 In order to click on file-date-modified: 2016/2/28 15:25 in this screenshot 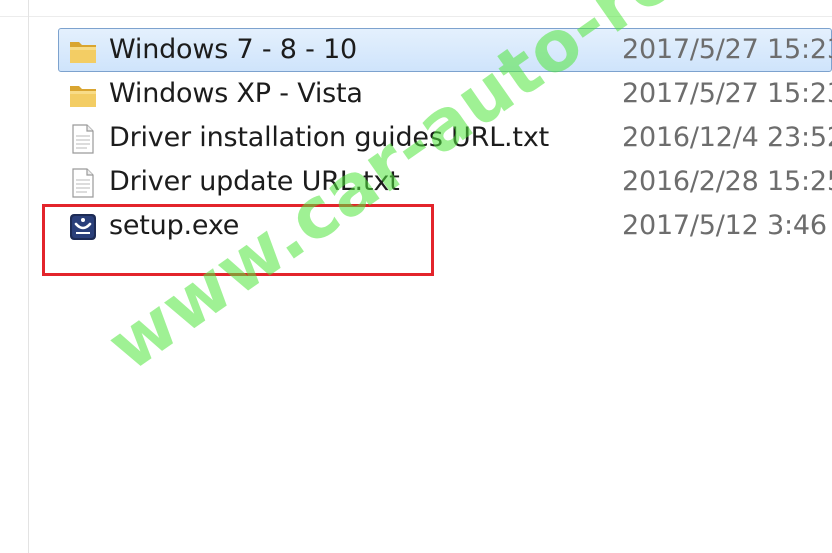, I will do `click(727, 181)`.